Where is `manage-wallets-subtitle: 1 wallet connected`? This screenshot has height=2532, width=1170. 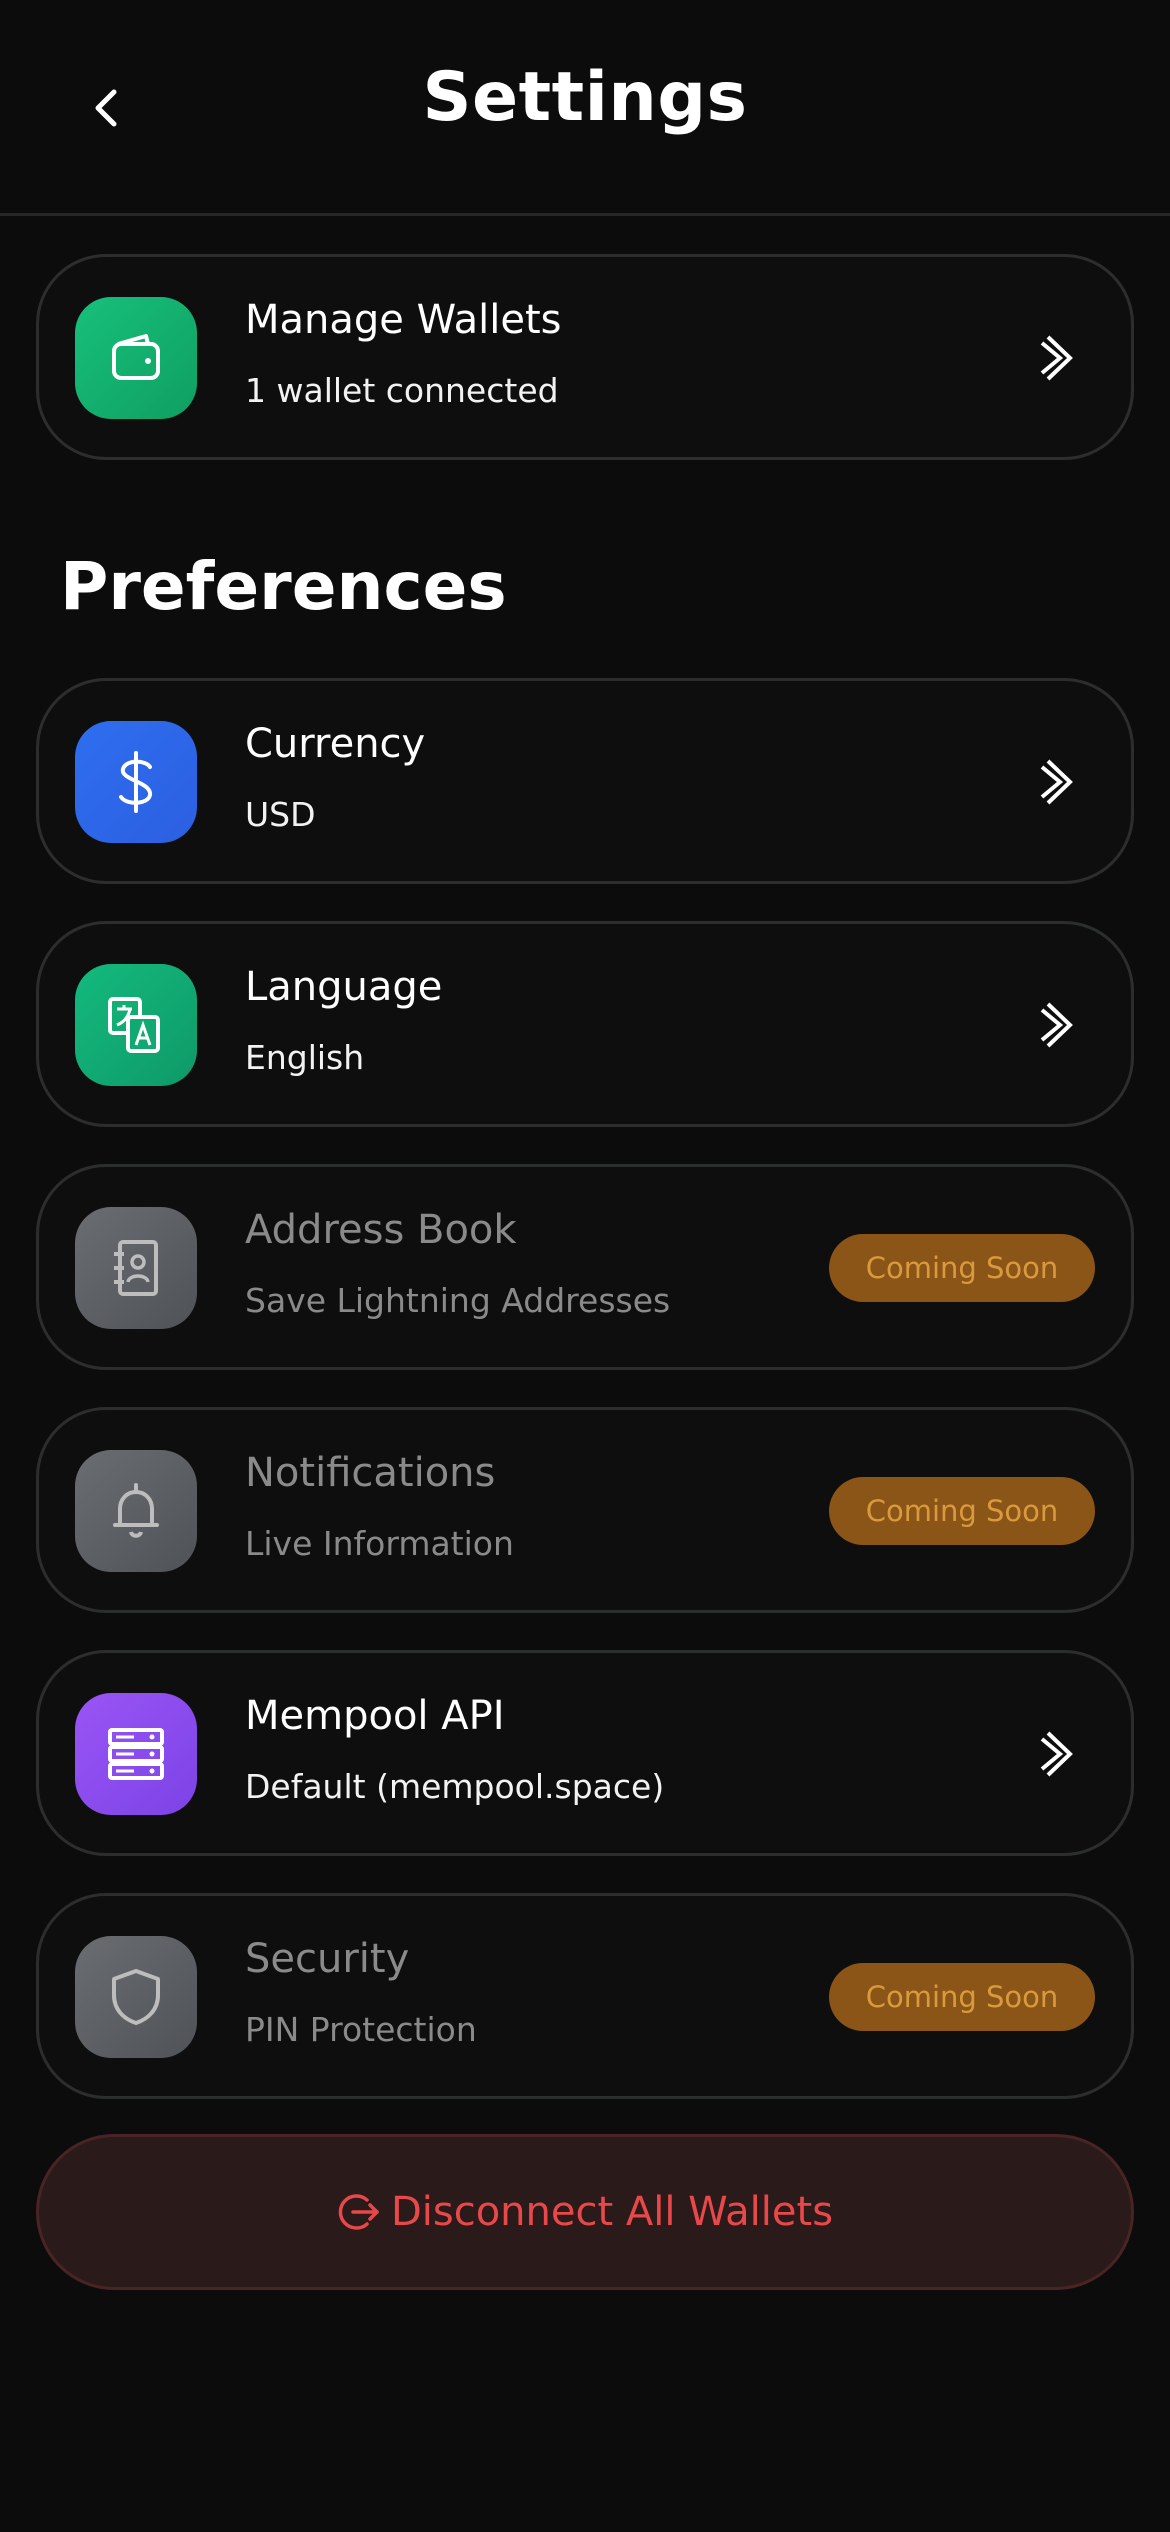 manage-wallets-subtitle: 1 wallet connected is located at coordinates (402, 390).